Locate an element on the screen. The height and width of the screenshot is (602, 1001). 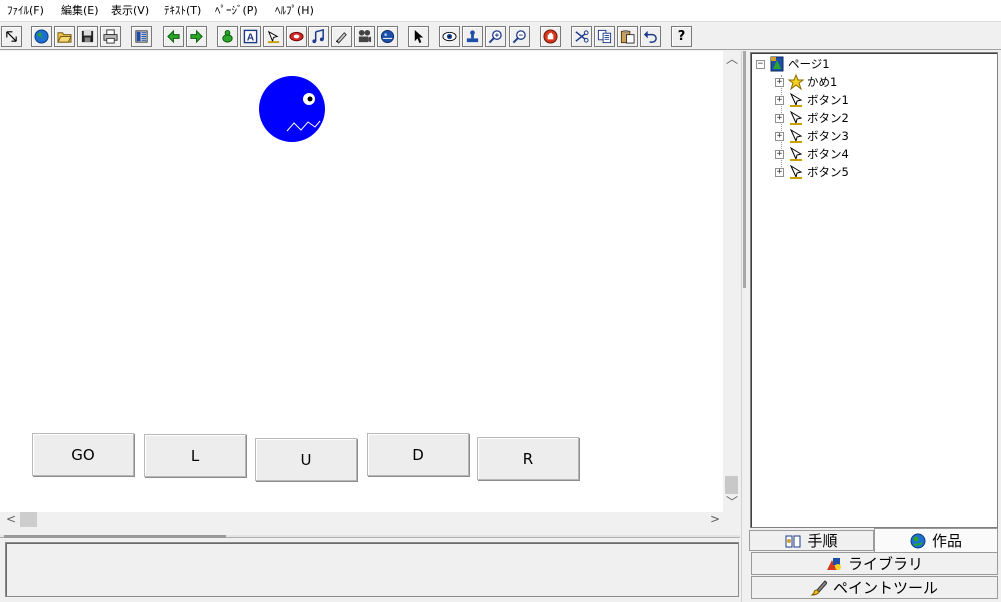
pointer-button is located at coordinates (418, 36).